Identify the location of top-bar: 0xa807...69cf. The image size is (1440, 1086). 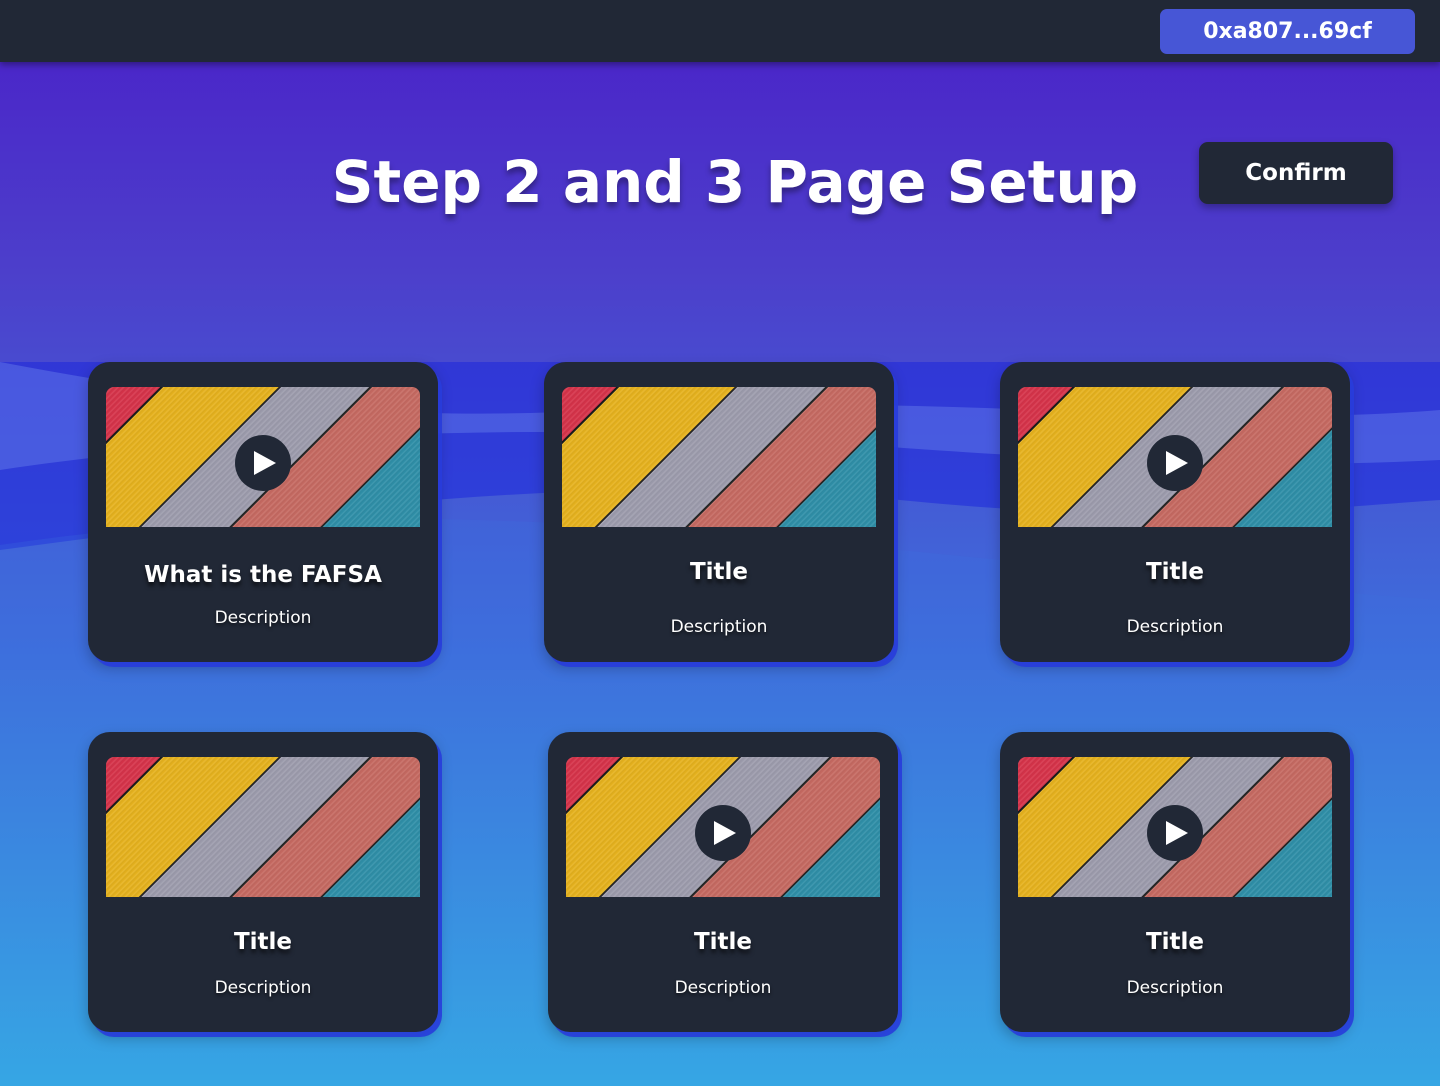
(720, 31).